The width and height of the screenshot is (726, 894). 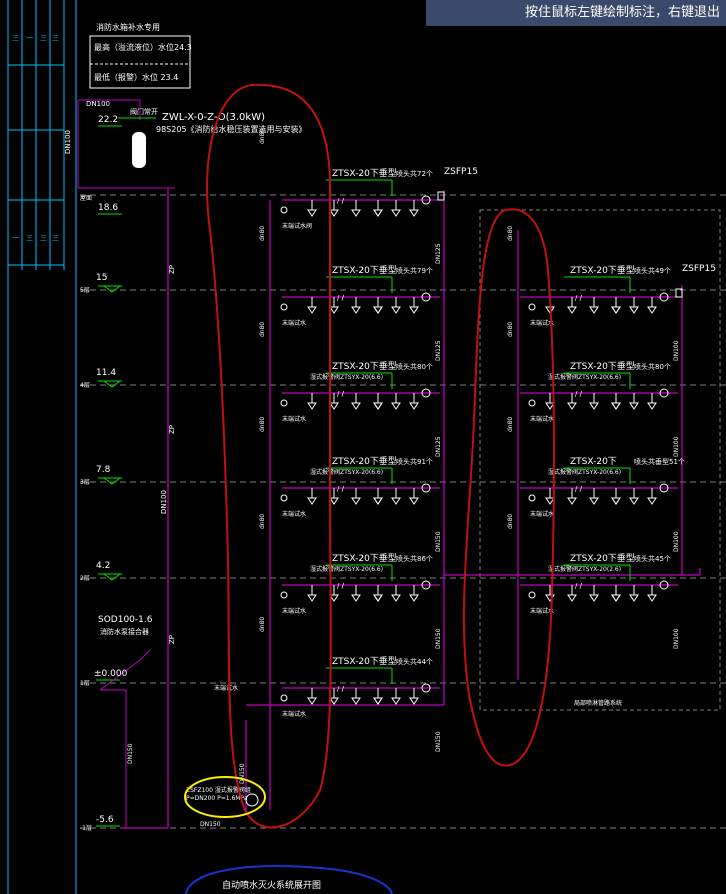 I want to click on alarm-end: 末端试水, so click(x=226, y=688).